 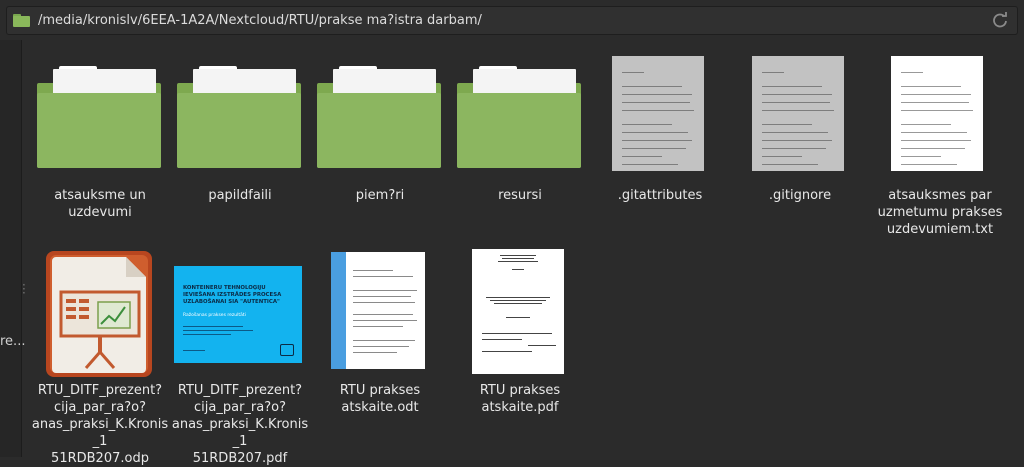 What do you see at coordinates (800, 195) in the screenshot?
I see `file-name: .gitignore` at bounding box center [800, 195].